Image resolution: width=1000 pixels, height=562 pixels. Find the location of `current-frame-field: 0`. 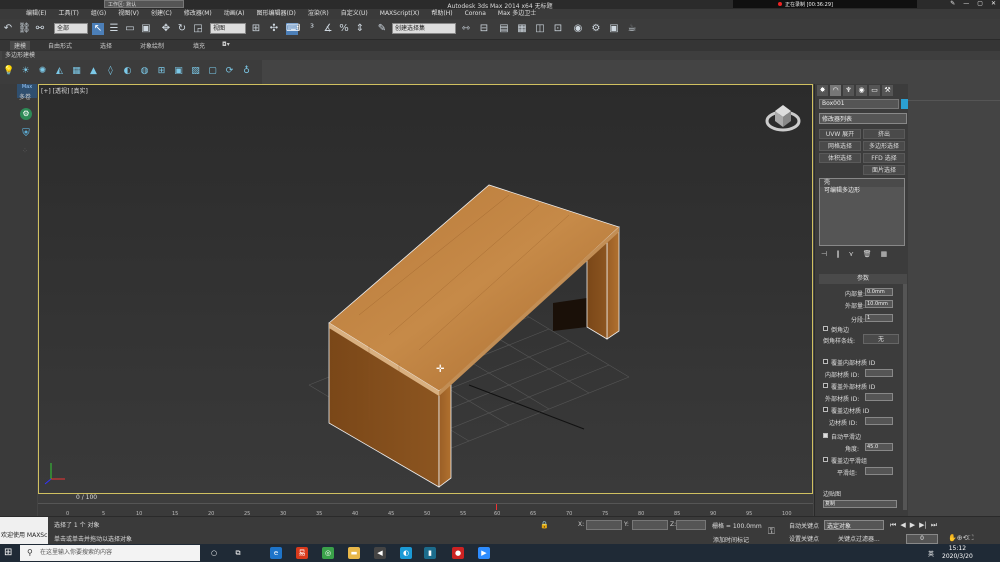

current-frame-field: 0 is located at coordinates (922, 539).